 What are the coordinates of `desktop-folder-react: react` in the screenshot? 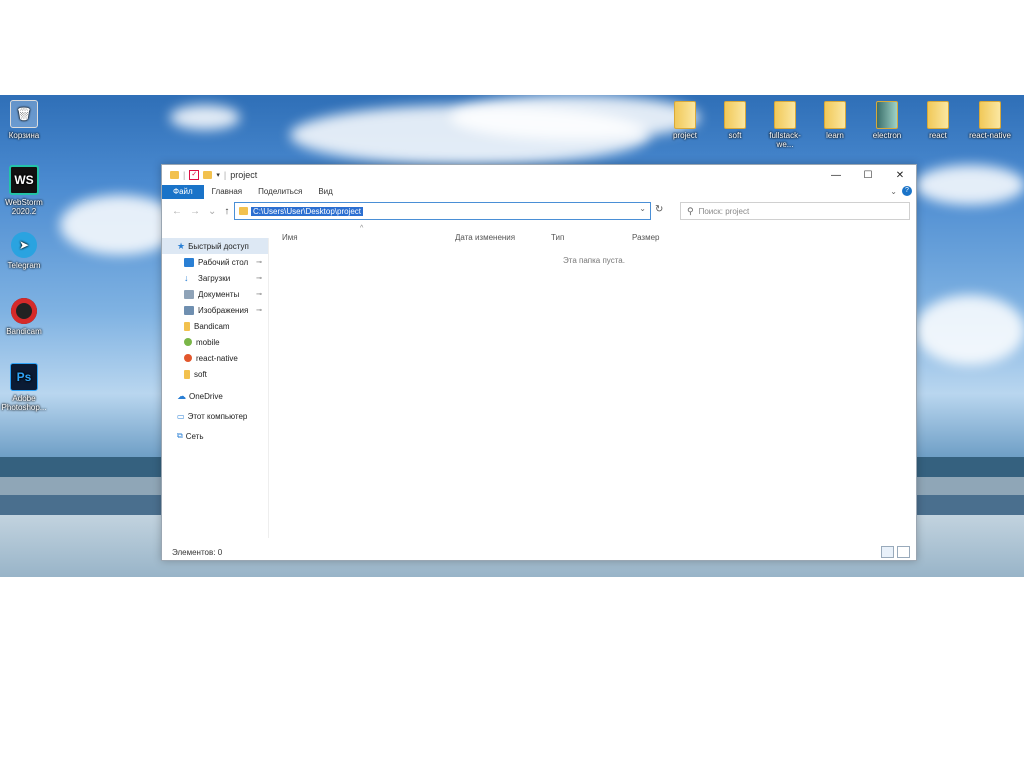 It's located at (938, 120).